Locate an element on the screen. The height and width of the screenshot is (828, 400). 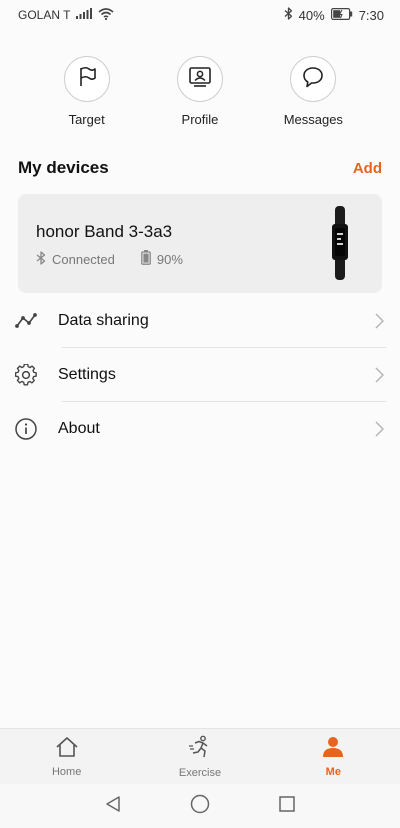
menu-item-settings: Settings is located at coordinates (200, 375).